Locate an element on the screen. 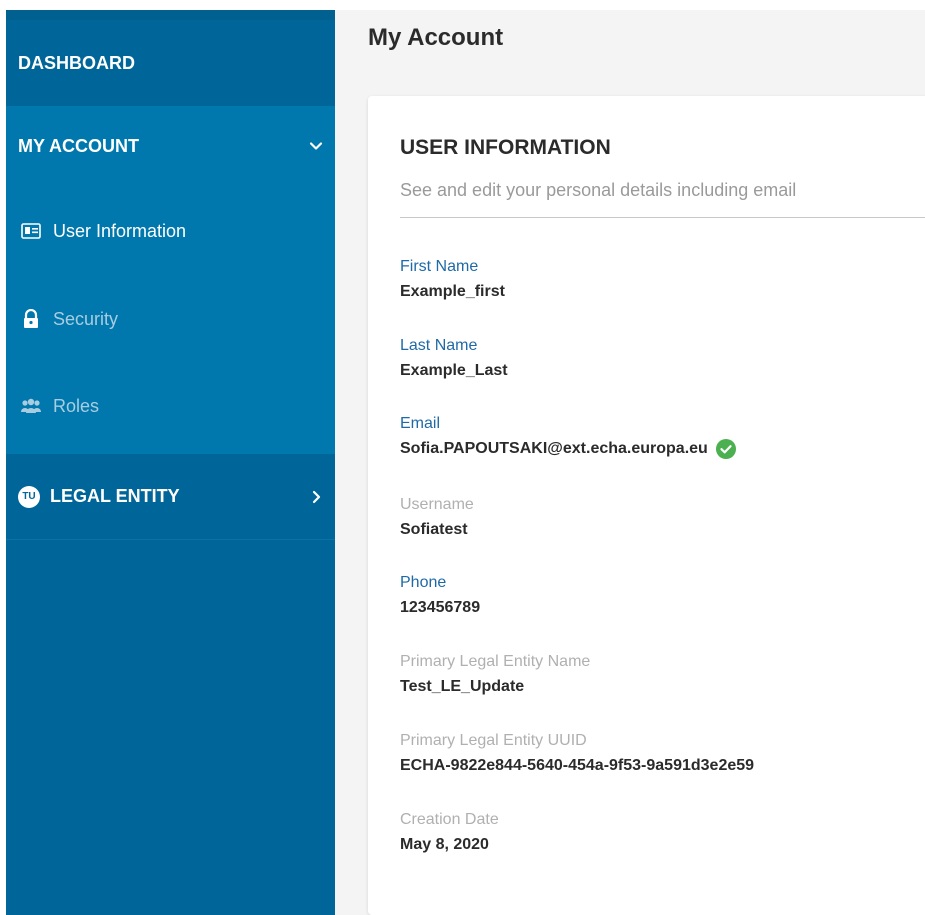 The image size is (925, 915). page-title: My Account is located at coordinates (436, 37).